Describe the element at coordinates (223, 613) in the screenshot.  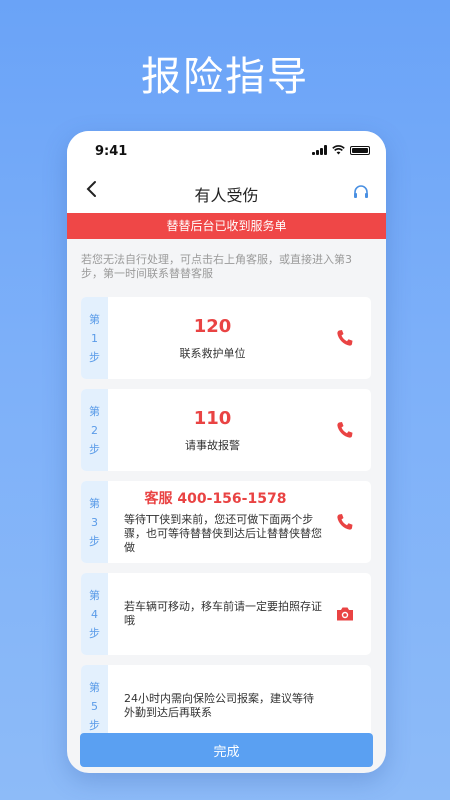
I see `step-desc: 若车辆可移动，移车前请一定要拍照存证哦` at that location.